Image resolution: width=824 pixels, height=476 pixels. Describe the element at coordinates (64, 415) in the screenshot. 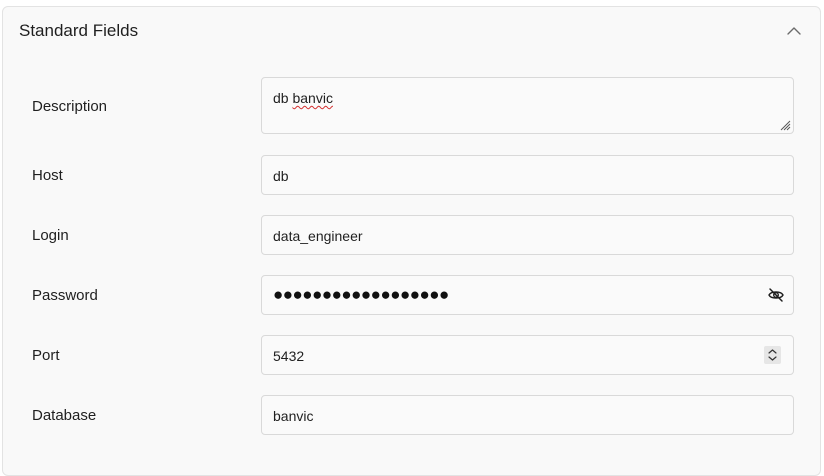

I see `database-label: Database` at that location.